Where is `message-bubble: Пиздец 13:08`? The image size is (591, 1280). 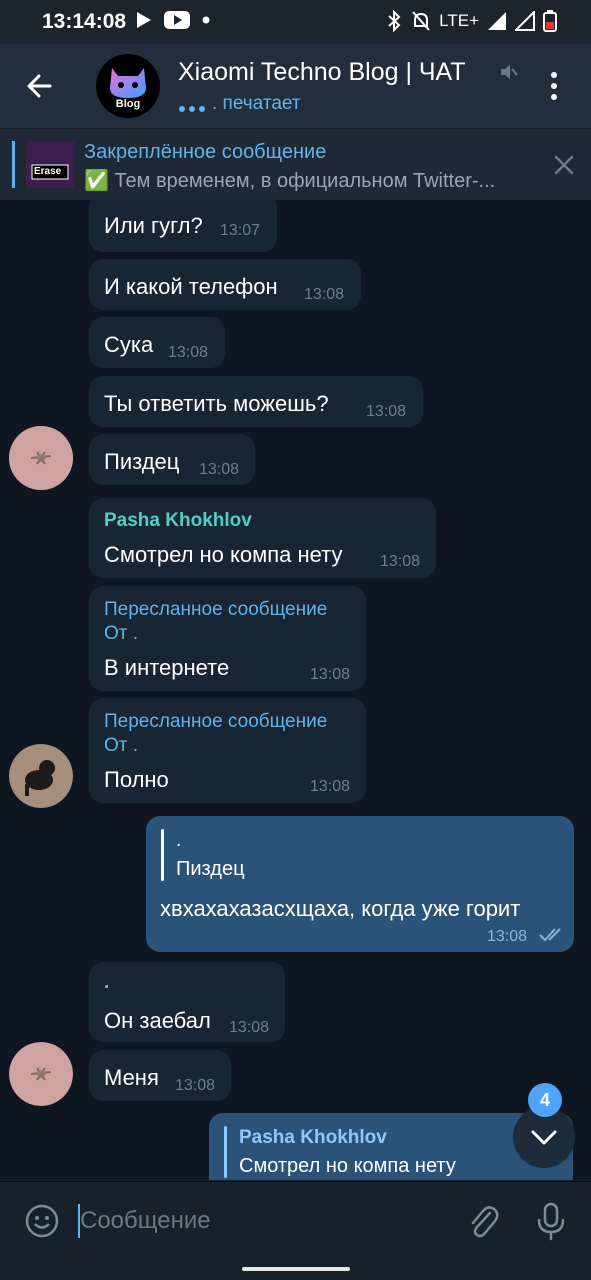
message-bubble: Пиздец 13:08 is located at coordinates (172, 459).